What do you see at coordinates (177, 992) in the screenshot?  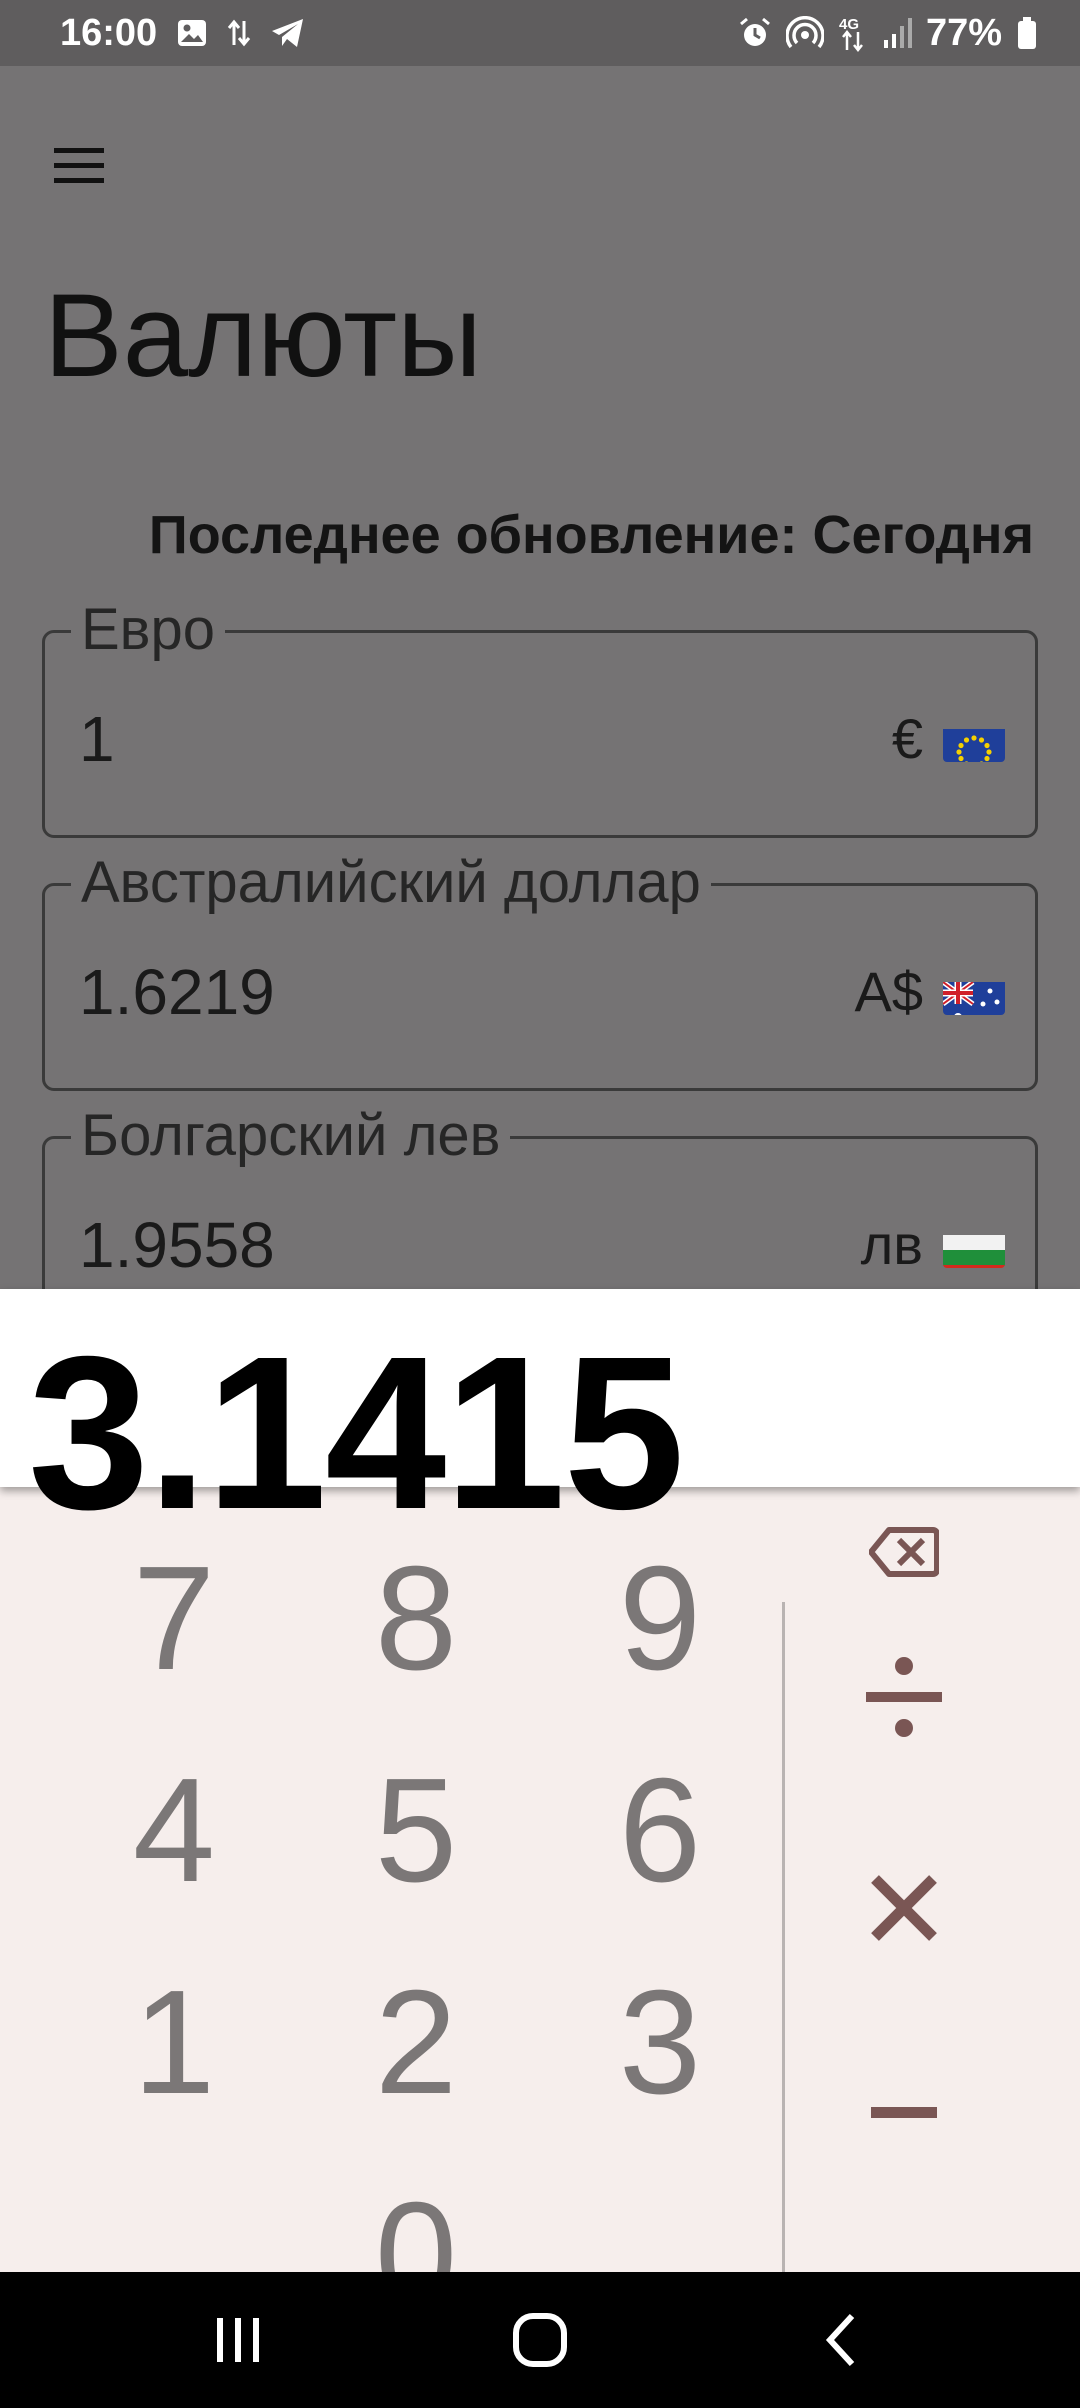 I see `currency-value: 1.6219` at bounding box center [177, 992].